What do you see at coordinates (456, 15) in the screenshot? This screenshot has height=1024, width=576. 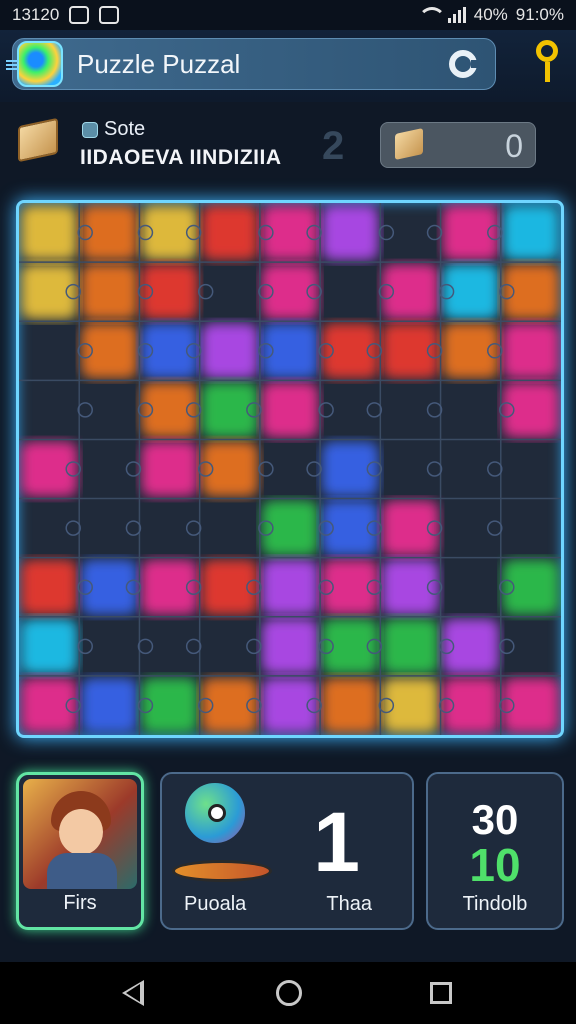 I see `signal-icon` at bounding box center [456, 15].